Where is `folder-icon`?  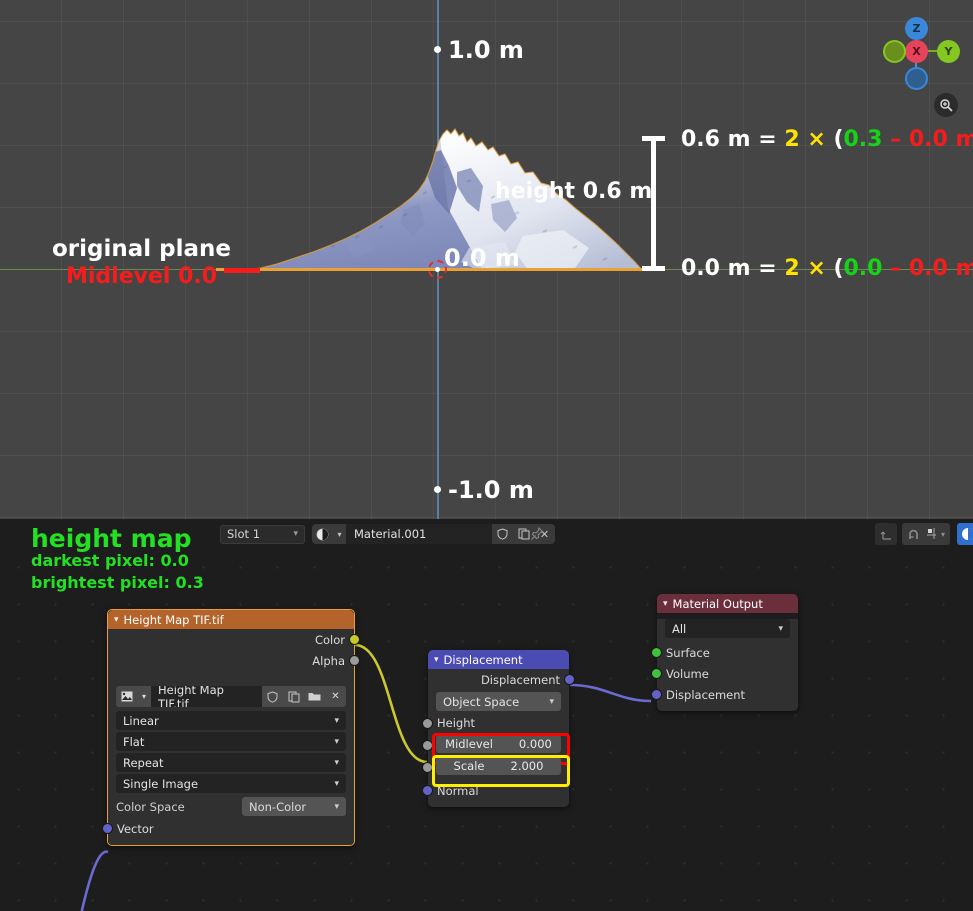
folder-icon is located at coordinates (314, 696).